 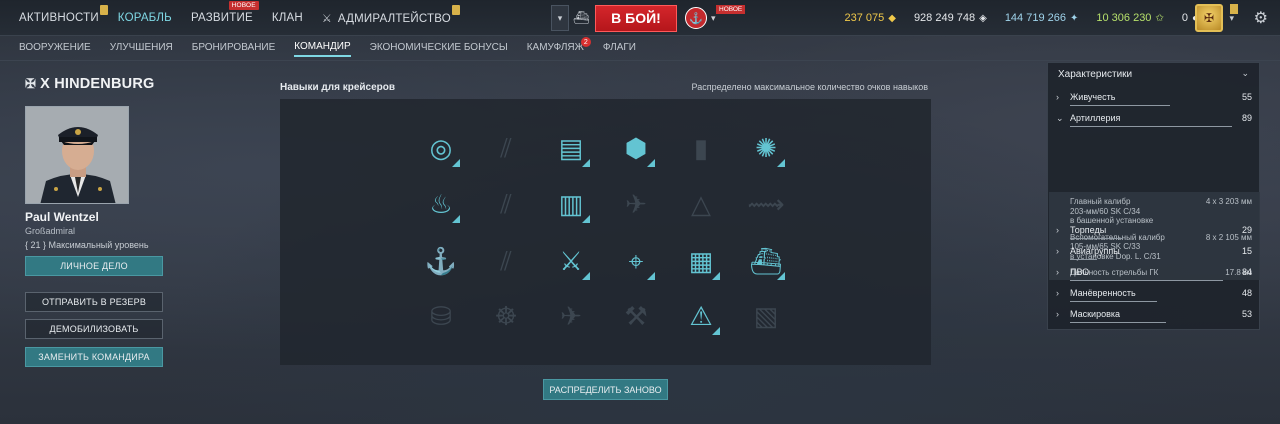 I want to click on skill-slot: ♨, so click(x=441, y=204).